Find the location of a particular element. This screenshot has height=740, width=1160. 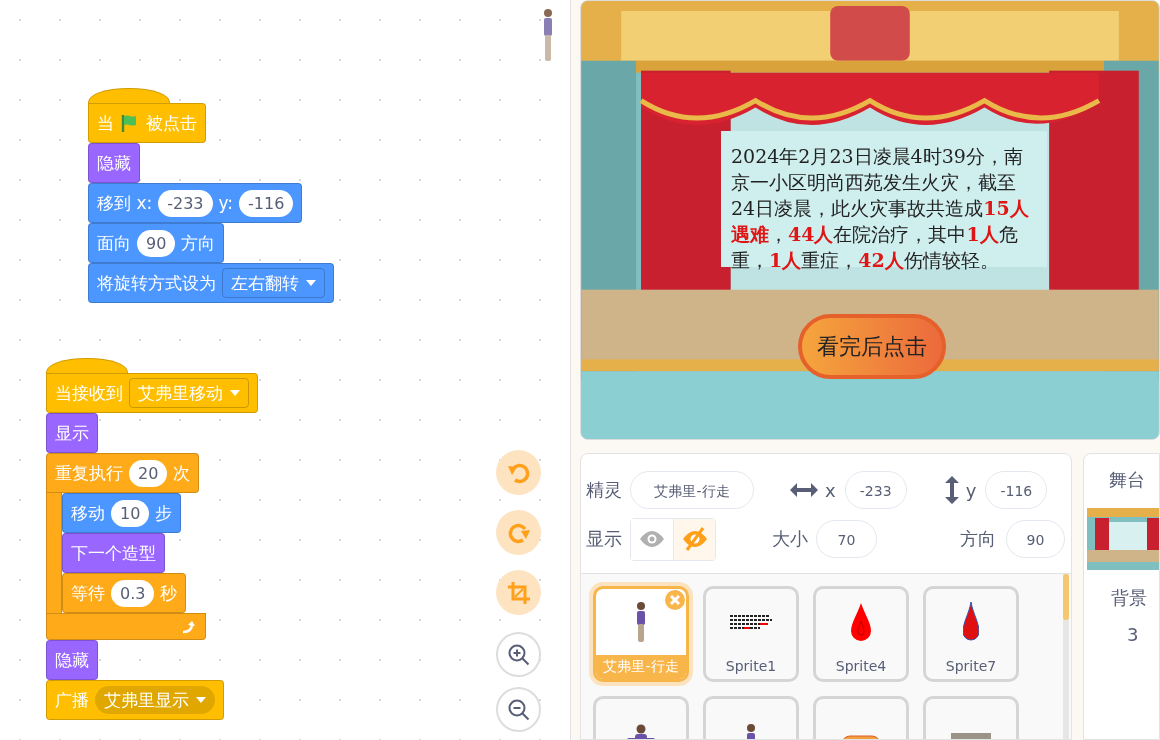

eye-icon is located at coordinates (652, 539).